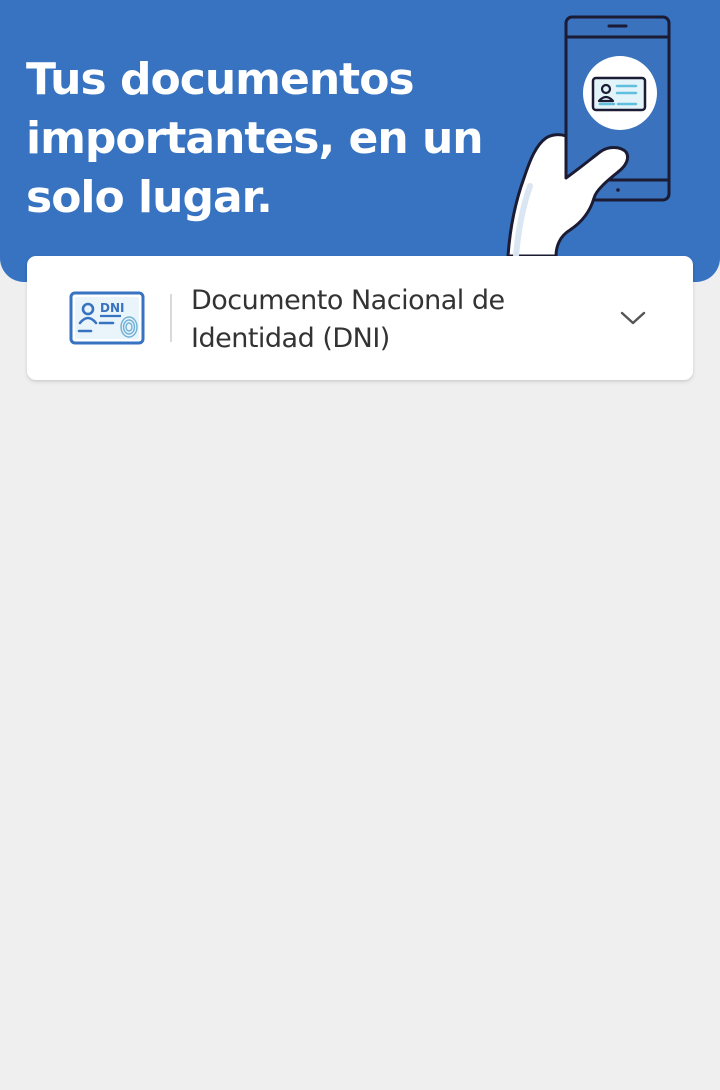 The image size is (720, 1090). What do you see at coordinates (588, 137) in the screenshot?
I see `hand-holding-phone-illustration` at bounding box center [588, 137].